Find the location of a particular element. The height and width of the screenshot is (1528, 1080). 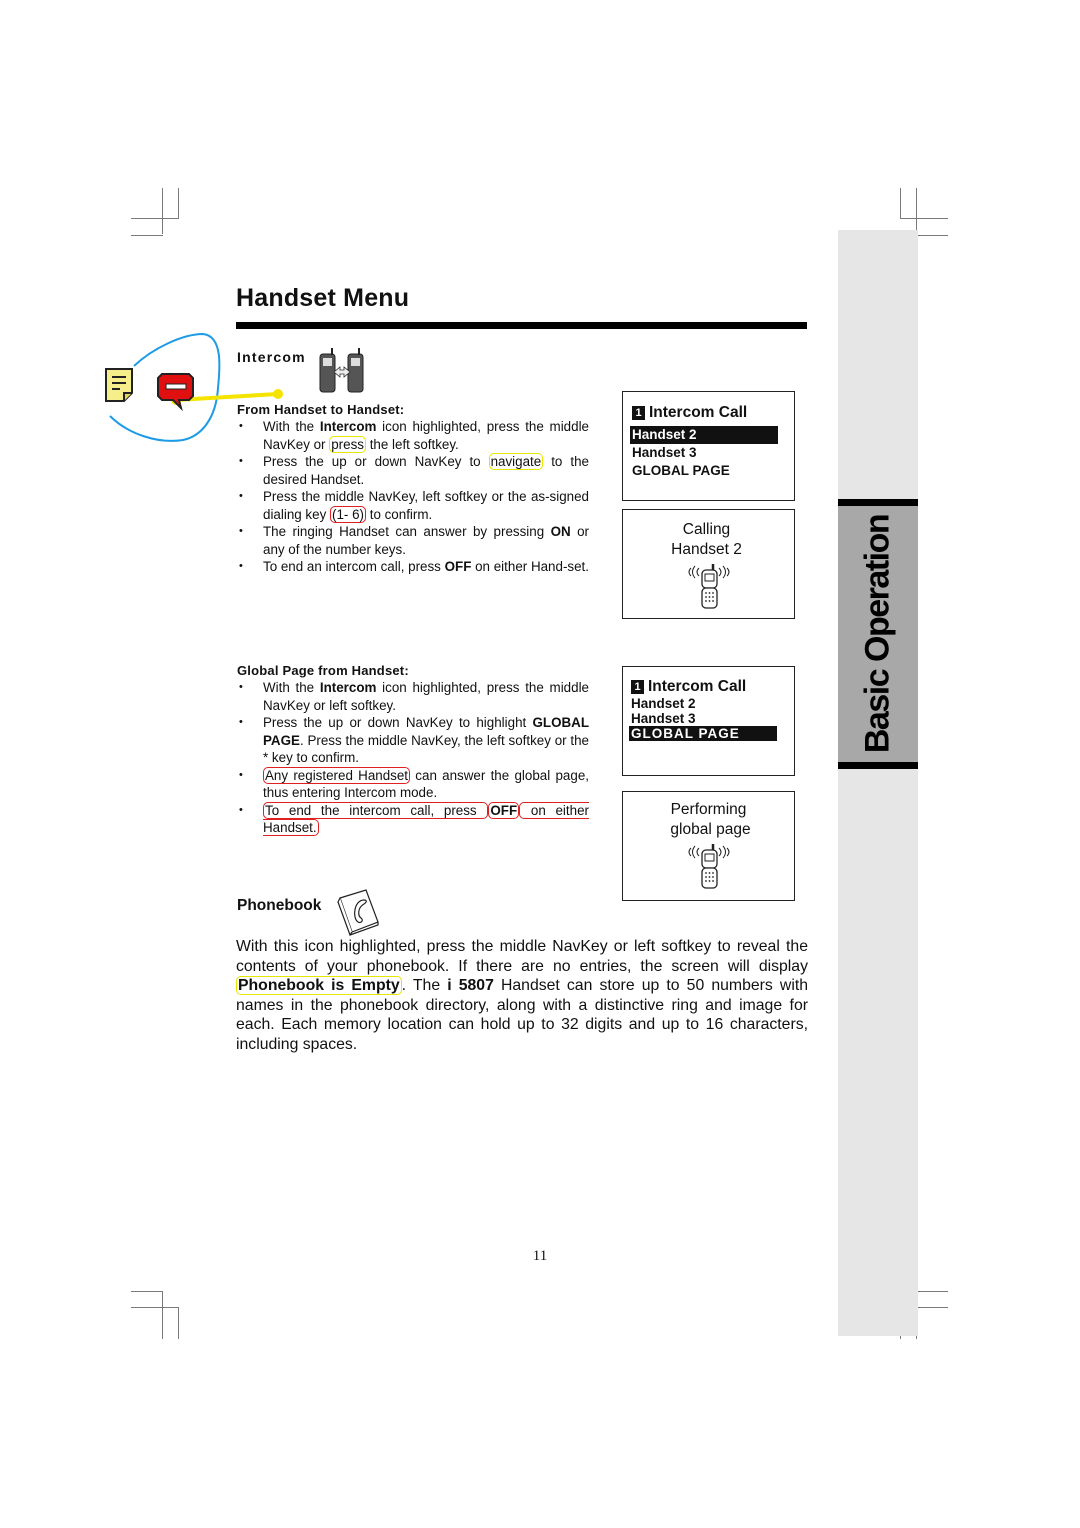

text-run: Press the up or down NavKey to is located at coordinates (376, 461).